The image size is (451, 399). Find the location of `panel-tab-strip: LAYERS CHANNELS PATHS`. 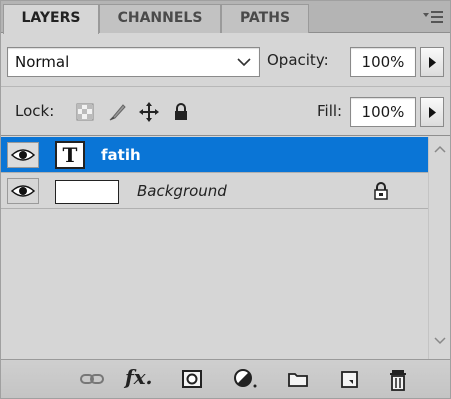

panel-tab-strip: LAYERS CHANNELS PATHS is located at coordinates (225, 17).